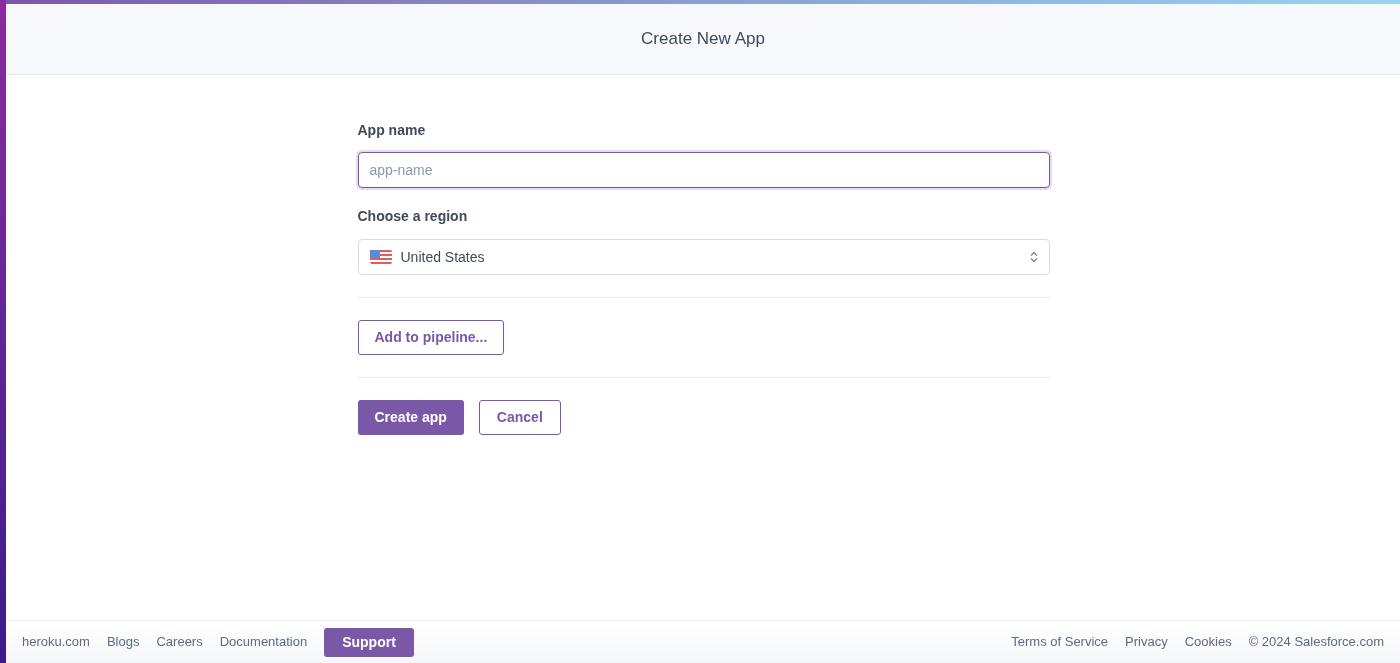  What do you see at coordinates (369, 642) in the screenshot?
I see `support-button: Support` at bounding box center [369, 642].